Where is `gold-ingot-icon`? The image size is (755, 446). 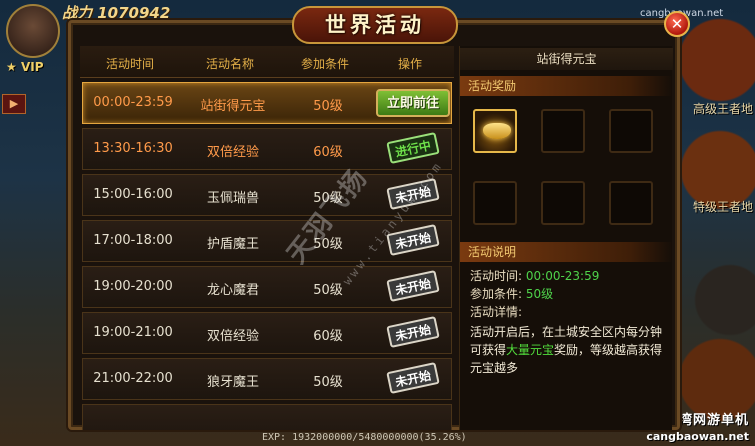
gold-ingot-icon is located at coordinates (497, 131).